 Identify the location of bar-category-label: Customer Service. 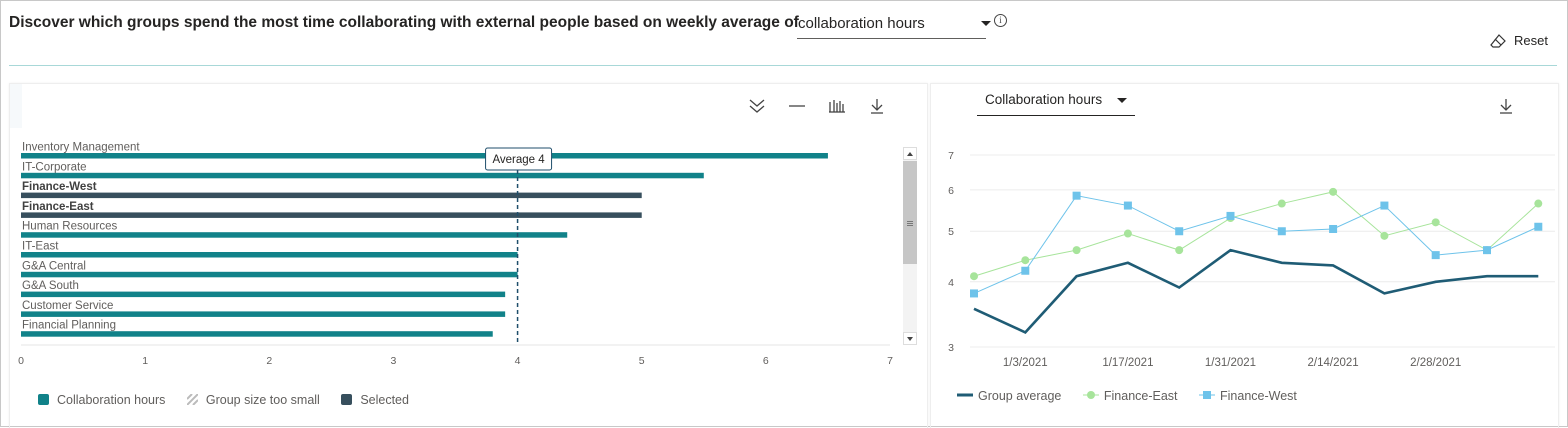
(67, 306).